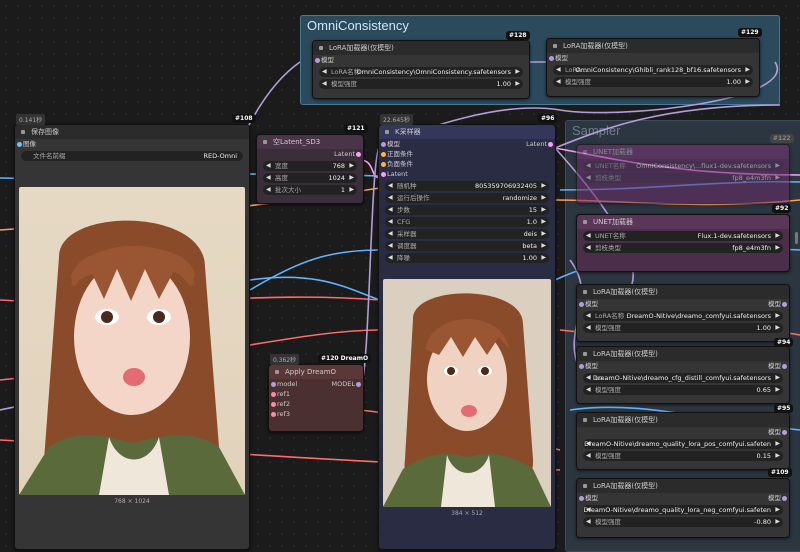 The height and width of the screenshot is (552, 800). I want to click on cfg-widget: ◀ CFG 1.0 ▶, so click(467, 222).